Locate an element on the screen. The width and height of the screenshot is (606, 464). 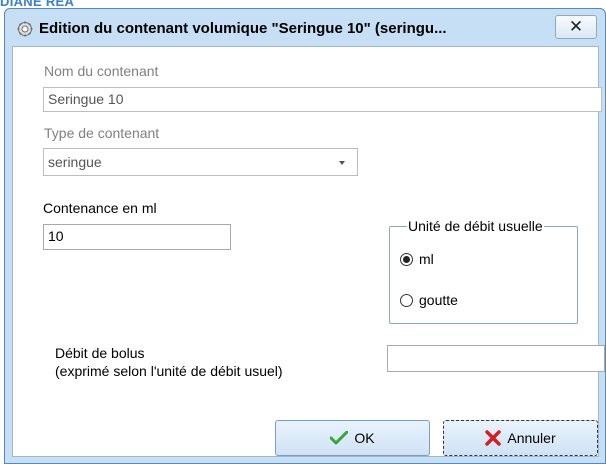
bolus-label-line1: Débit de bolus is located at coordinates (100, 353).